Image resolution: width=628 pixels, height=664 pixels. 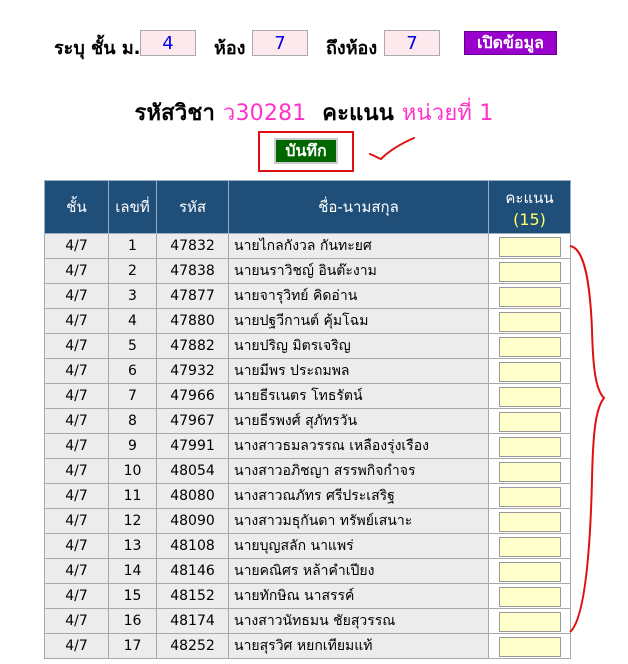 I want to click on cell-number: 3, so click(x=132, y=296).